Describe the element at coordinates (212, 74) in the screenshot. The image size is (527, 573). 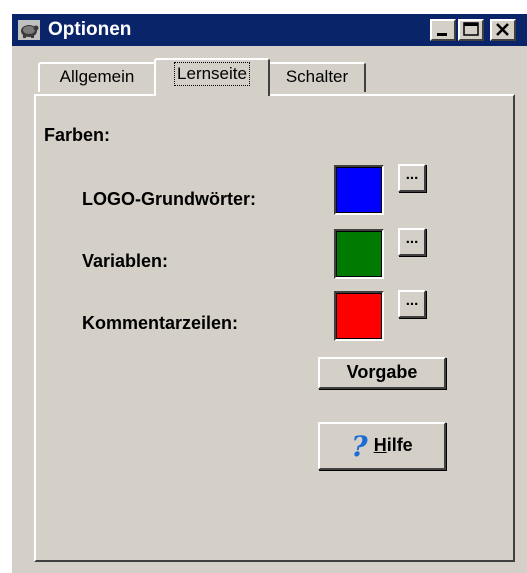
I see `tab-label: Lernseite` at that location.